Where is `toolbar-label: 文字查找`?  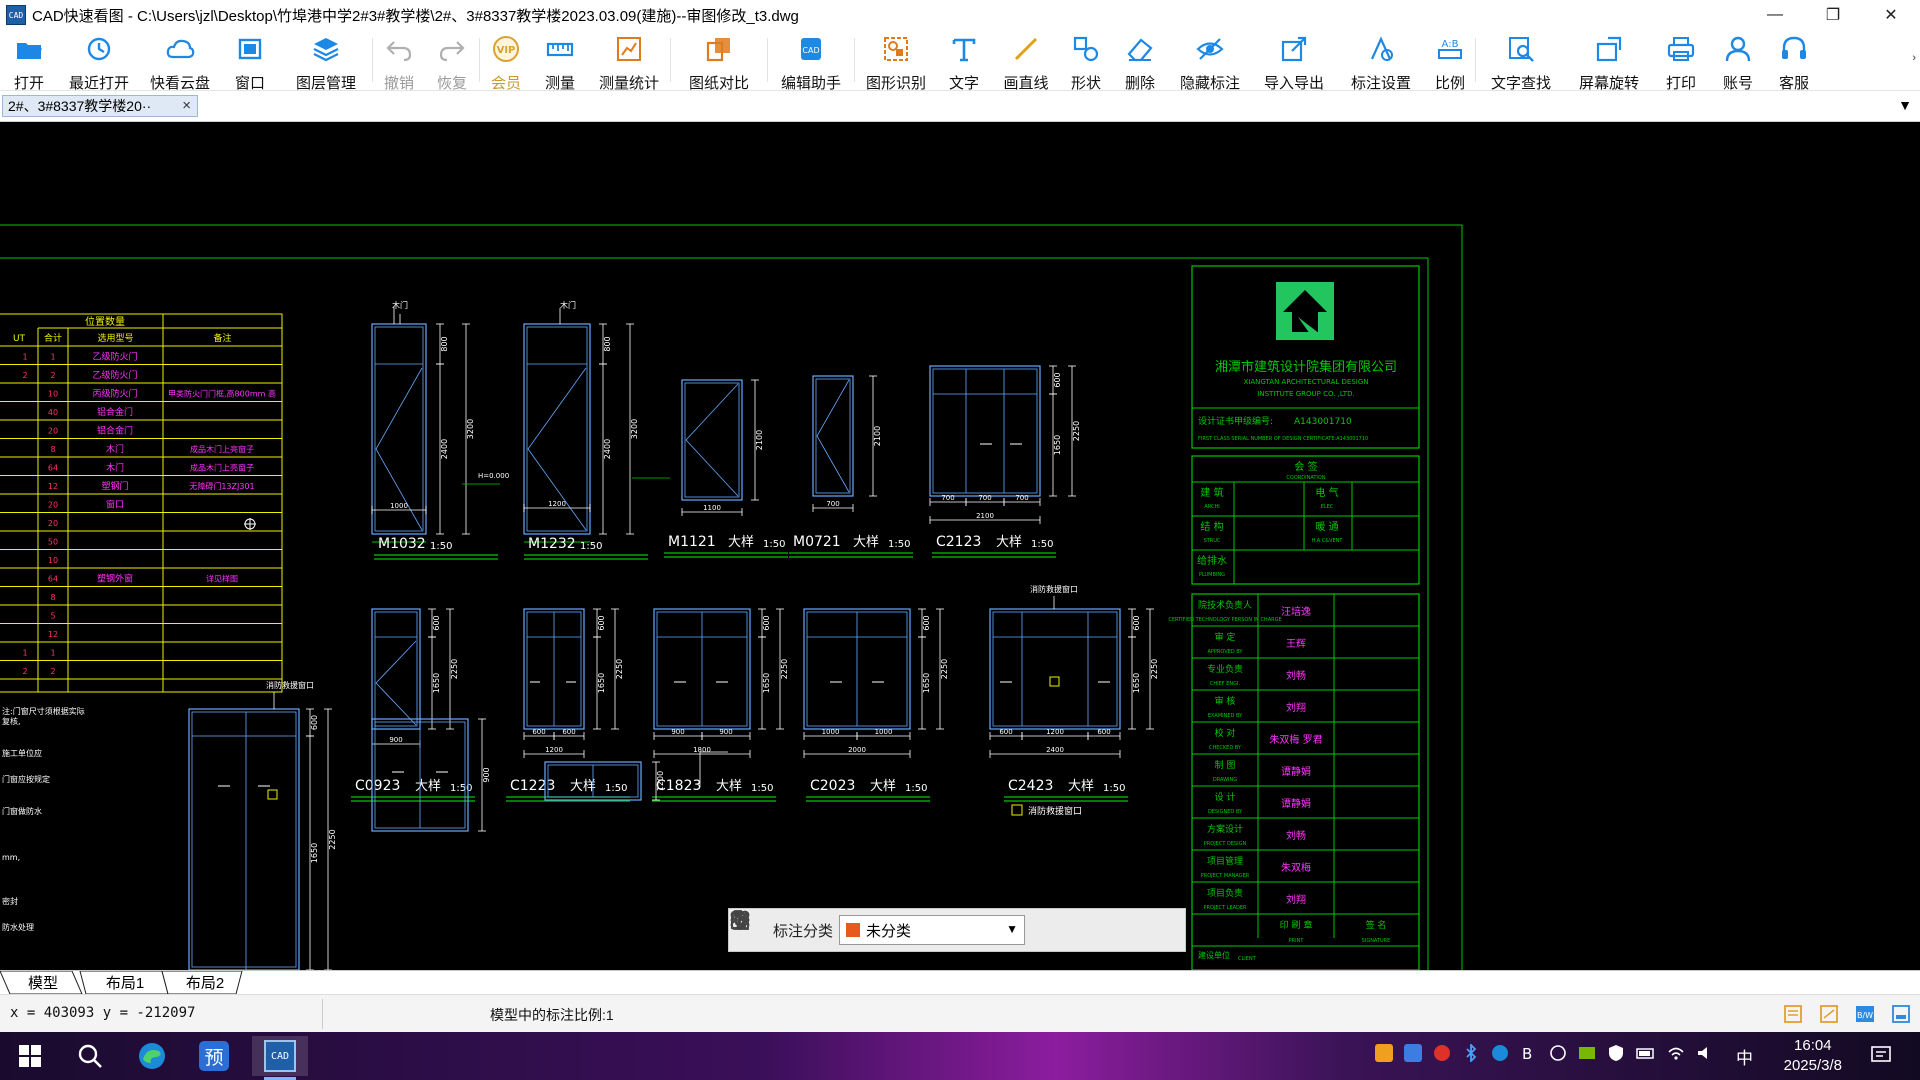 toolbar-label: 文字查找 is located at coordinates (1520, 83).